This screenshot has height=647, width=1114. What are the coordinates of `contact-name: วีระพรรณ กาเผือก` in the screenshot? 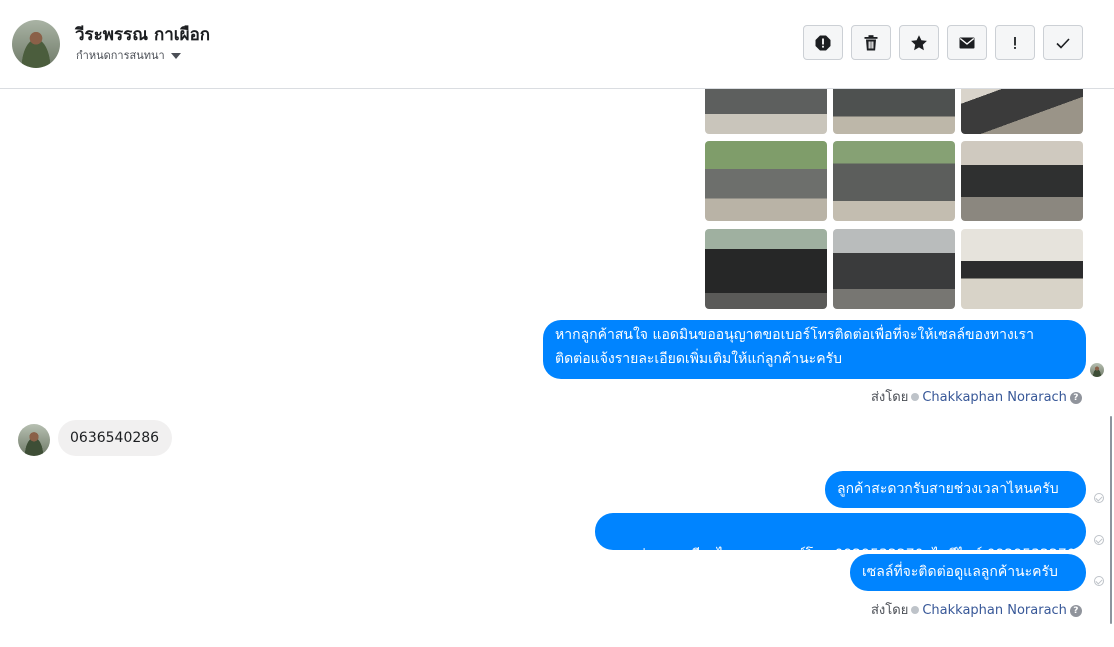 It's located at (142, 34).